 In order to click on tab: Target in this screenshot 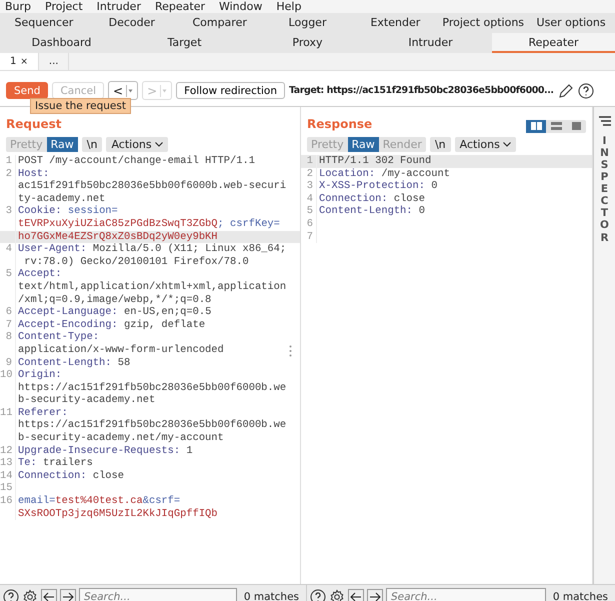, I will do `click(184, 43)`.